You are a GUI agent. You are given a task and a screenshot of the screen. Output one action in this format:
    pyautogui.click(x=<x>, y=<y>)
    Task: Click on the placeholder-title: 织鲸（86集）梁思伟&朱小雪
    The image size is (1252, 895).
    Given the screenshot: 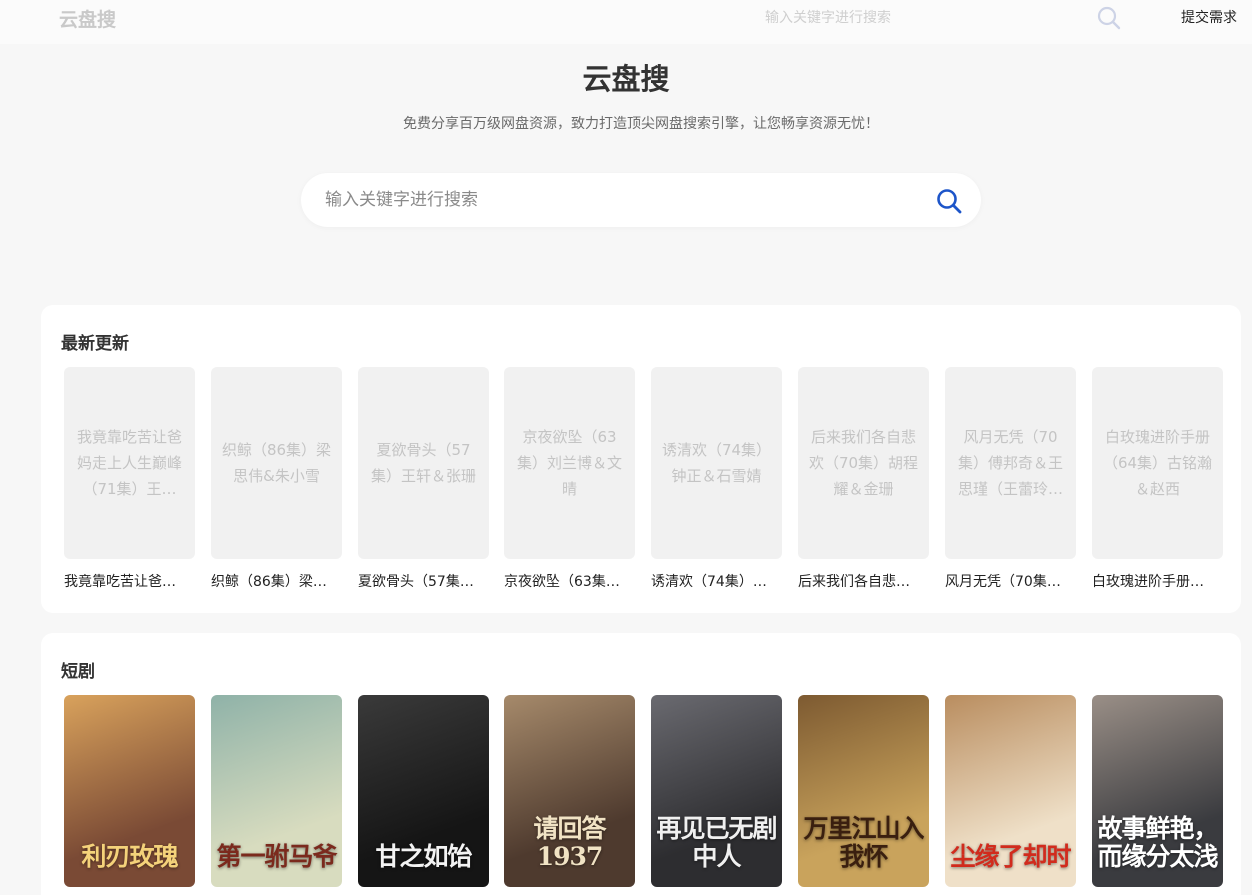 What is the action you would take?
    pyautogui.click(x=276, y=463)
    